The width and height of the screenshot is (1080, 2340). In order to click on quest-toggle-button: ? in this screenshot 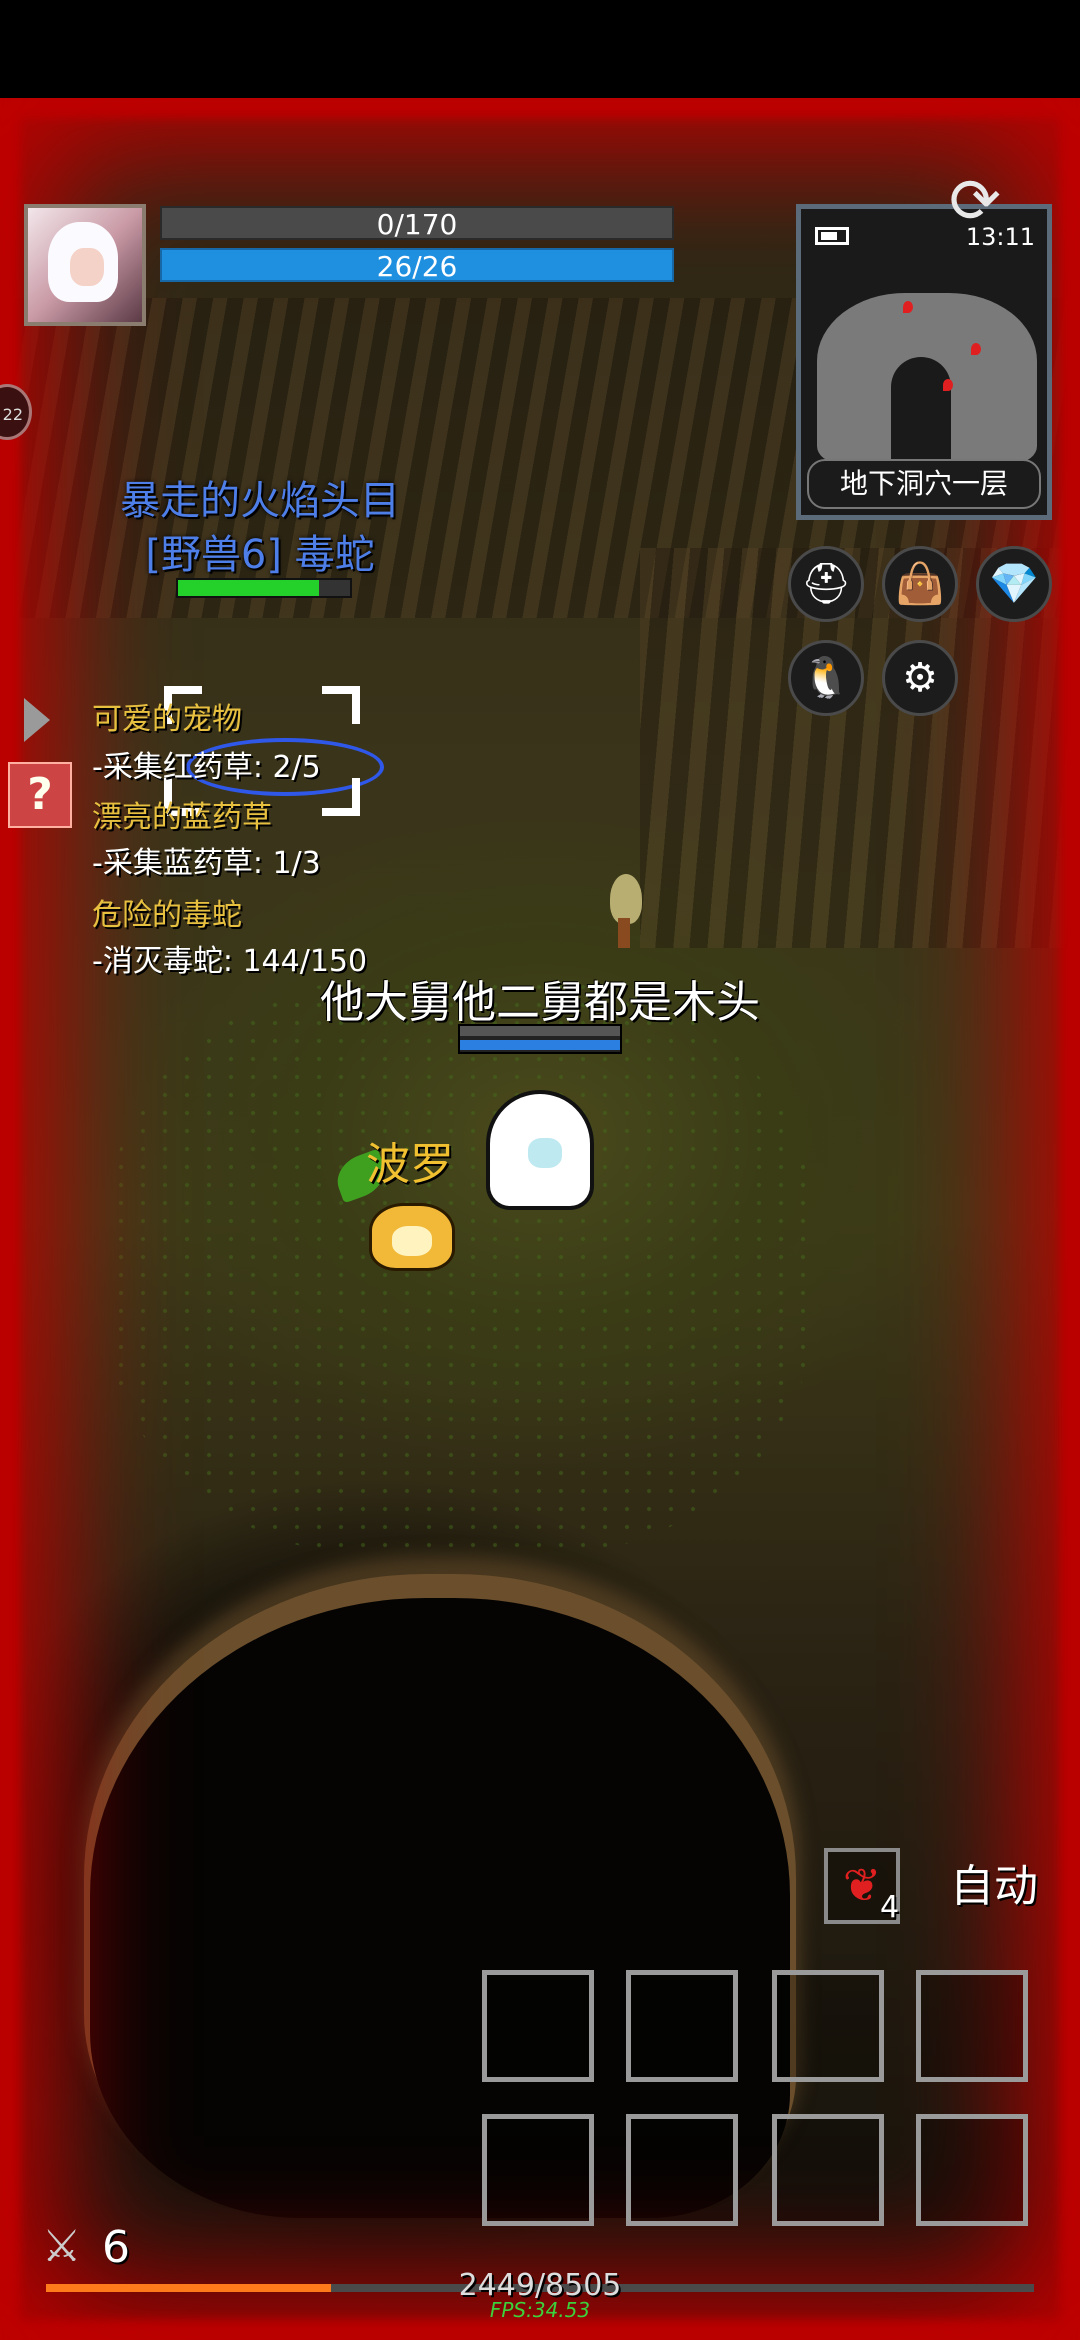, I will do `click(40, 795)`.